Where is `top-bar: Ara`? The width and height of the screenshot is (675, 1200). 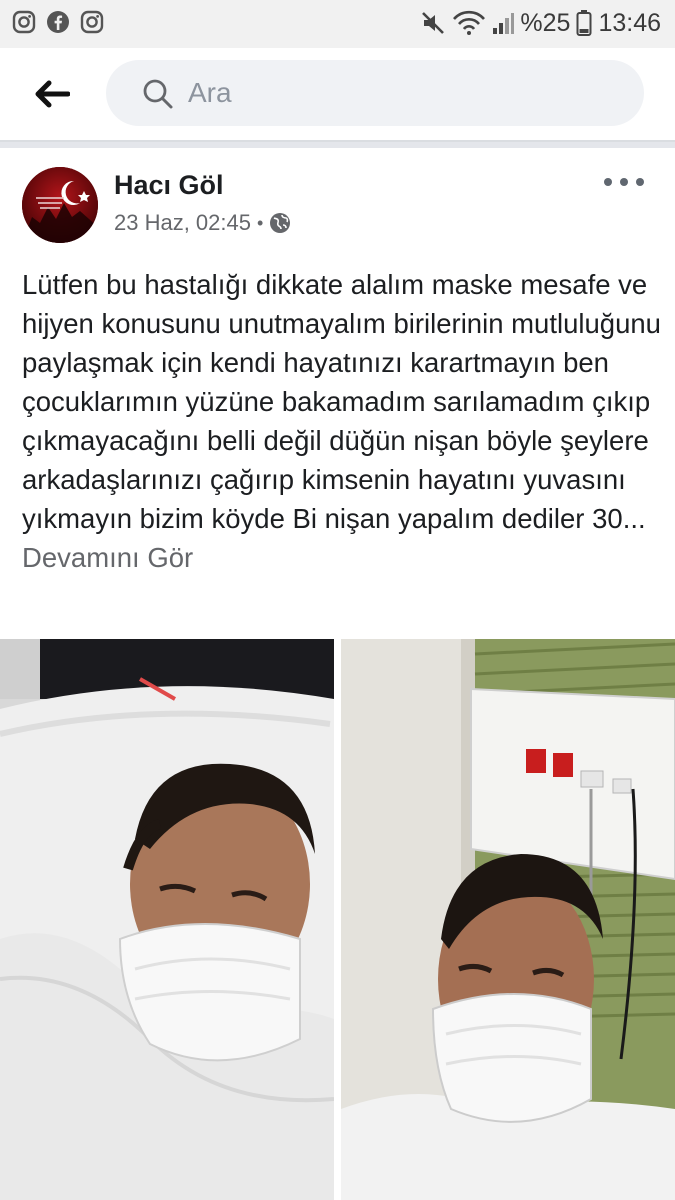
top-bar: Ara is located at coordinates (337, 95).